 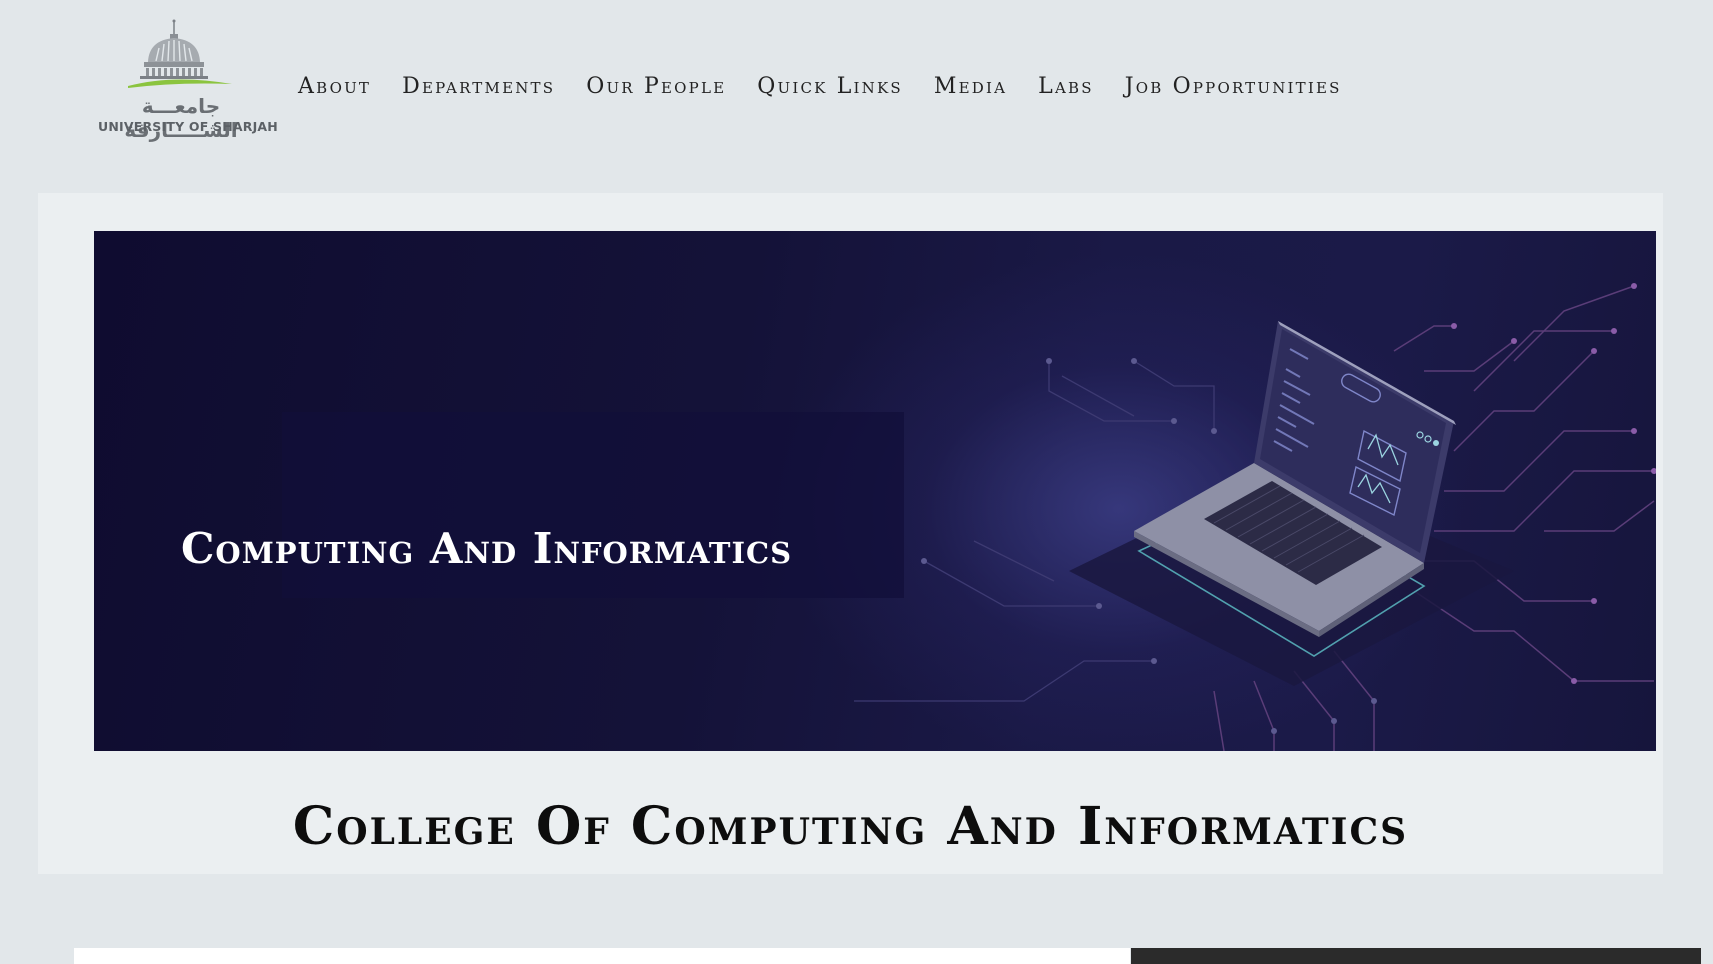 I want to click on laptop-illustration, so click(x=1291, y=503).